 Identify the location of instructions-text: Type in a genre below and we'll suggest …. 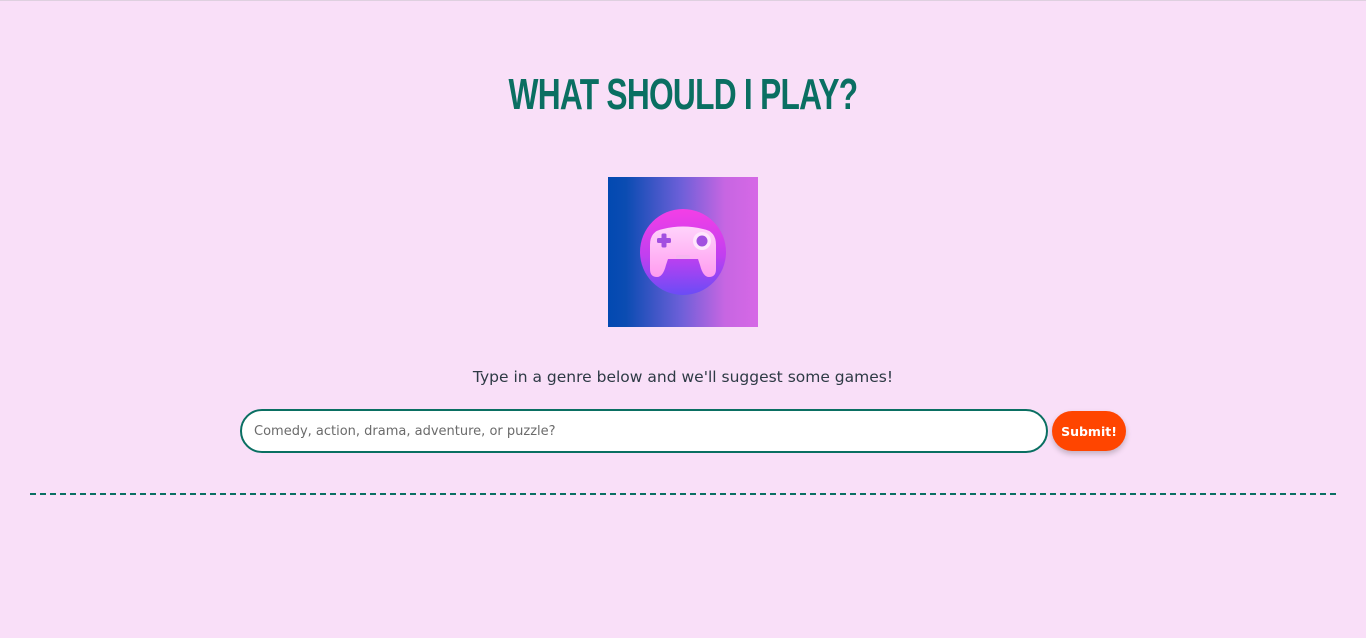
(683, 377).